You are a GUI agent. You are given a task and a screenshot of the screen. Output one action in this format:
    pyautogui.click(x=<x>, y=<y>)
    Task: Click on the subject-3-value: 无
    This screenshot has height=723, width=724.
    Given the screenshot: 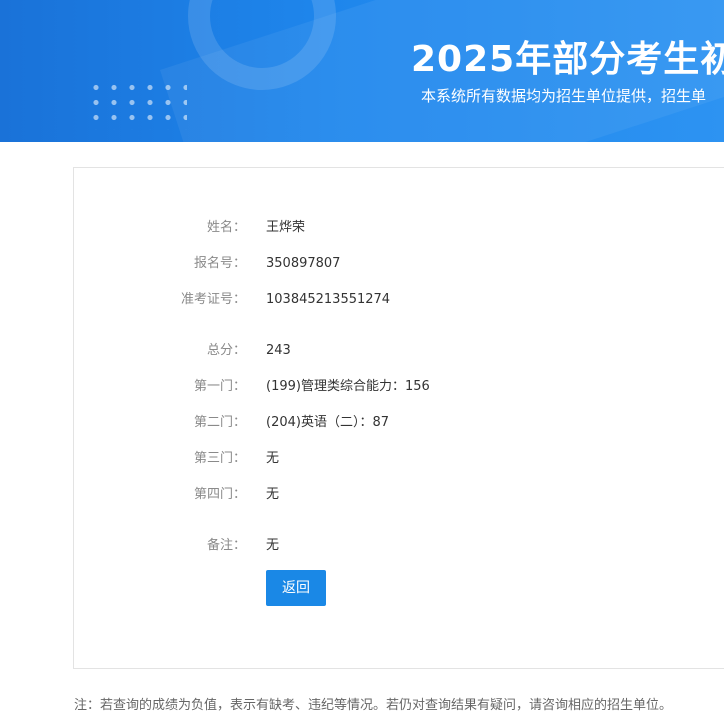 What is the action you would take?
    pyautogui.click(x=273, y=458)
    